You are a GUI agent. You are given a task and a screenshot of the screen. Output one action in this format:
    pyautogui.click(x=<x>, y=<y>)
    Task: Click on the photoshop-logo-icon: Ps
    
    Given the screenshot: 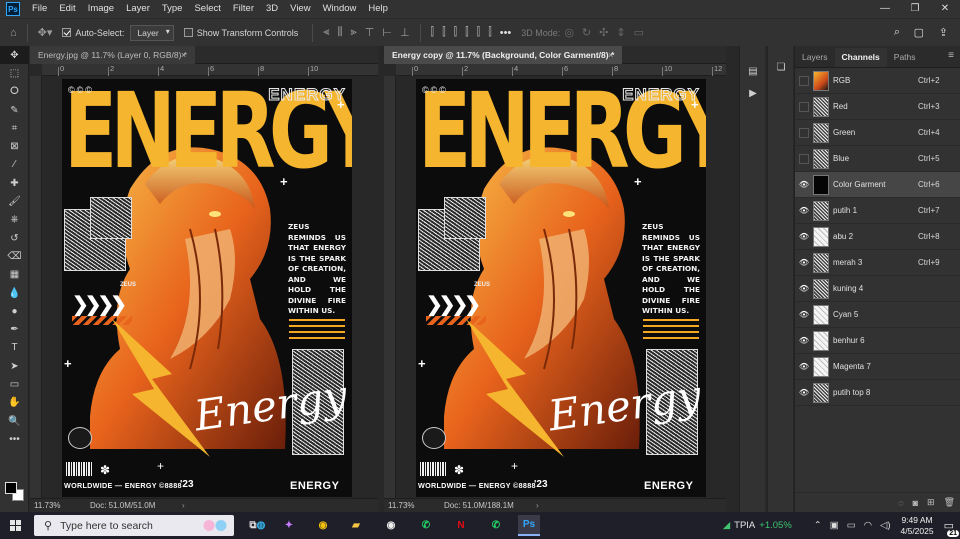 What is the action you would take?
    pyautogui.click(x=13, y=9)
    